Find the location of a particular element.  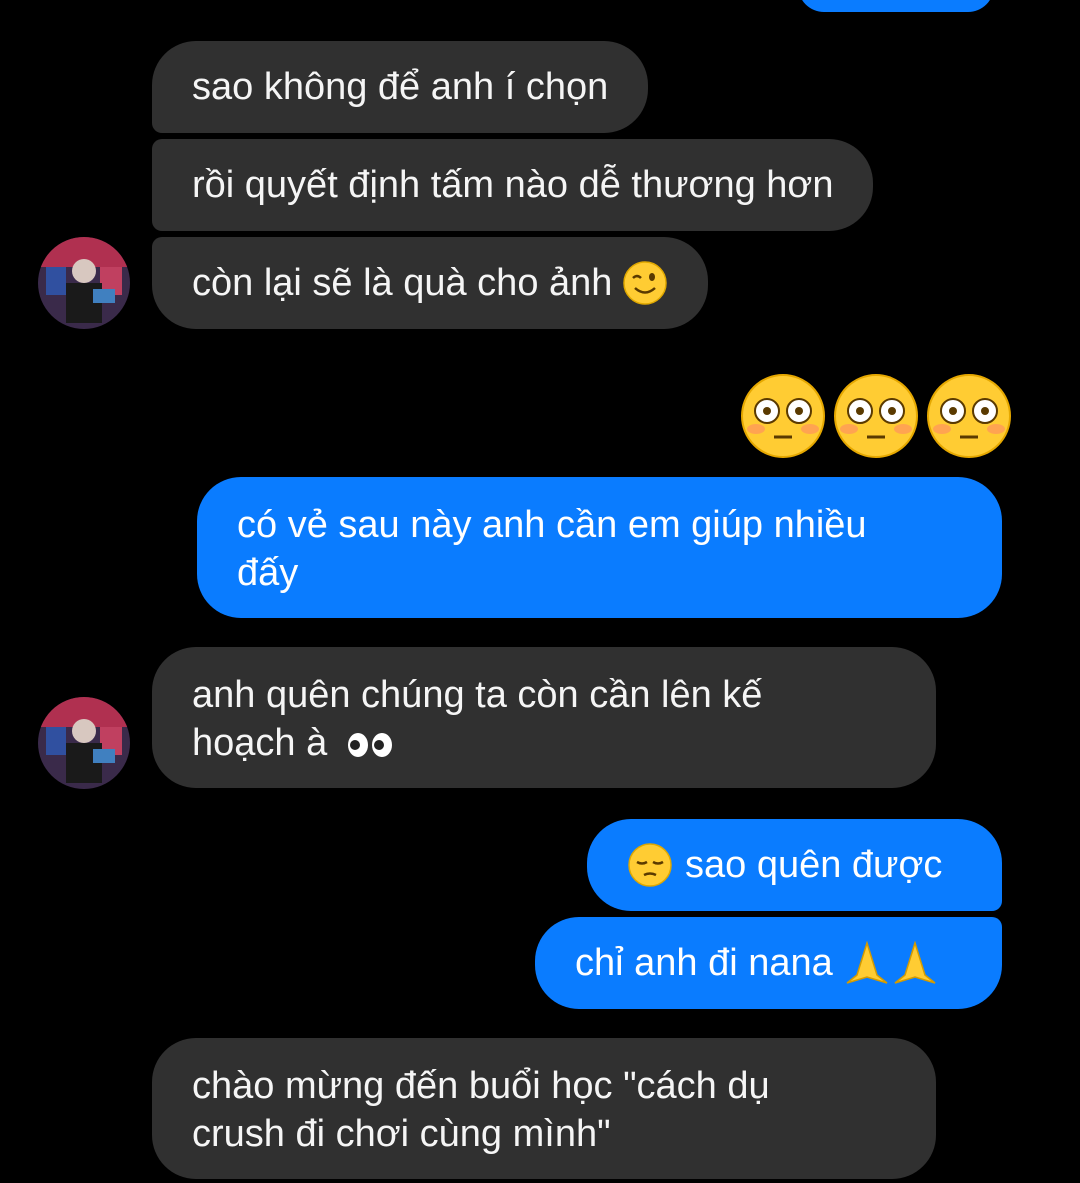

message-bubble-outgoing: có vẻ sau này anh cần em giúp nhiều đấy is located at coordinates (599, 547).